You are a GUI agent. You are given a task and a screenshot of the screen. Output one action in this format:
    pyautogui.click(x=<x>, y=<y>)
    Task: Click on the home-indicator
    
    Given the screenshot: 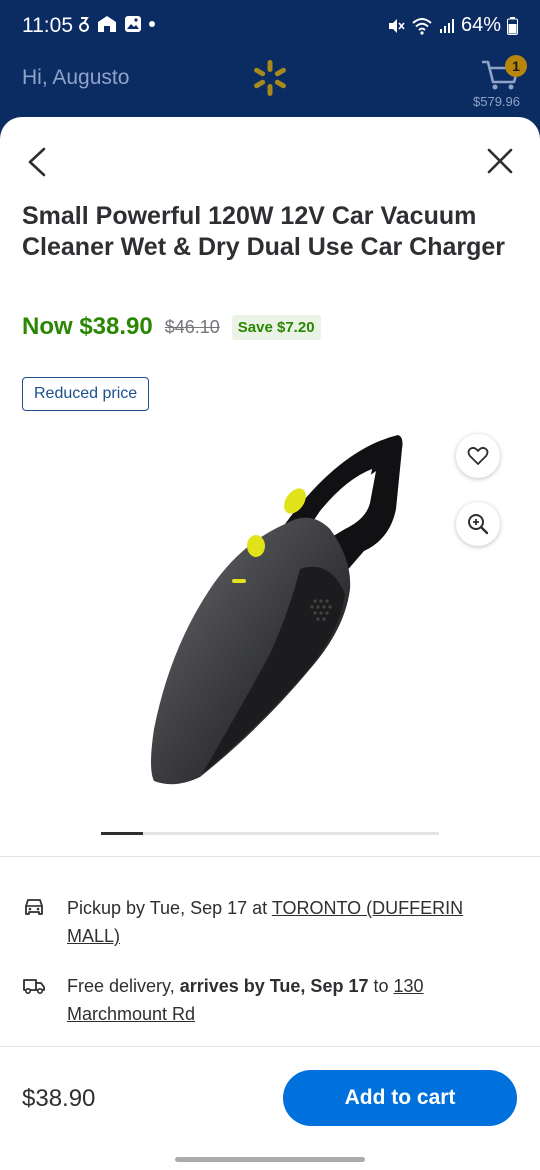 What is the action you would take?
    pyautogui.click(x=270, y=1159)
    